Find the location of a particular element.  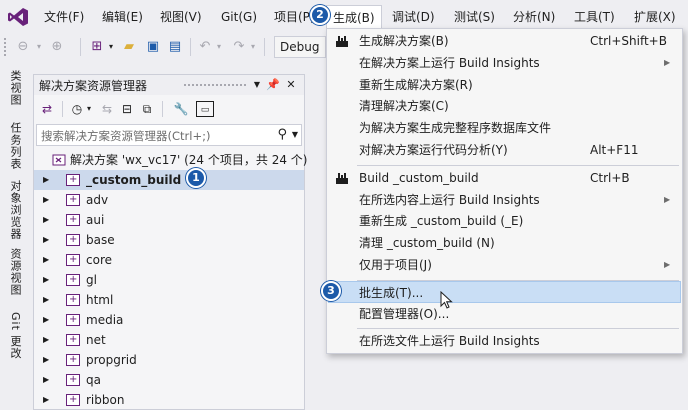

project-node: ▶ qa is located at coordinates (169, 380).